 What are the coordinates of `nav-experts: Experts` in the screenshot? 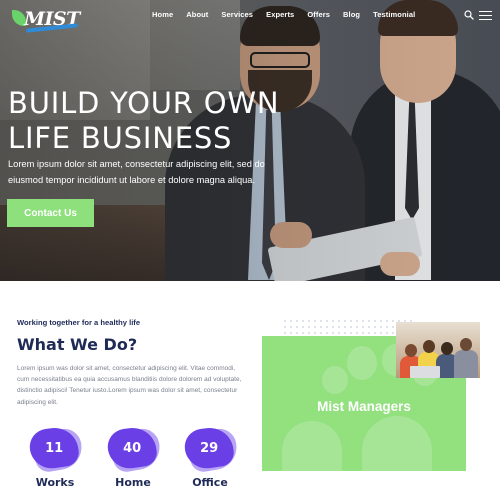 It's located at (280, 14).